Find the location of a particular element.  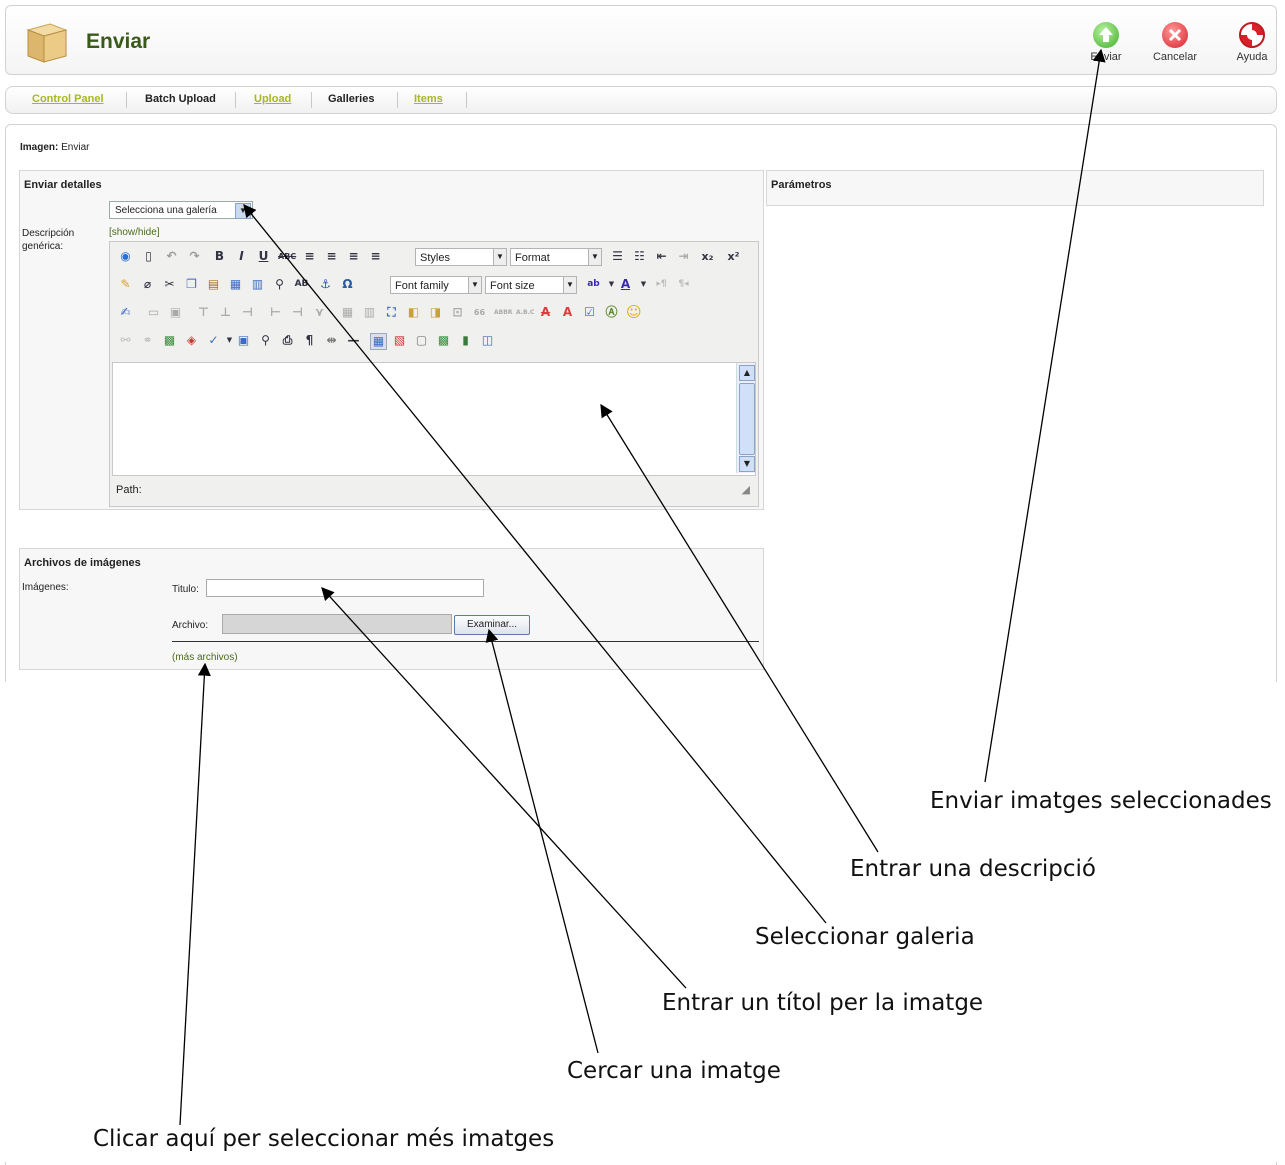

arrow-send is located at coordinates (1045, 415).